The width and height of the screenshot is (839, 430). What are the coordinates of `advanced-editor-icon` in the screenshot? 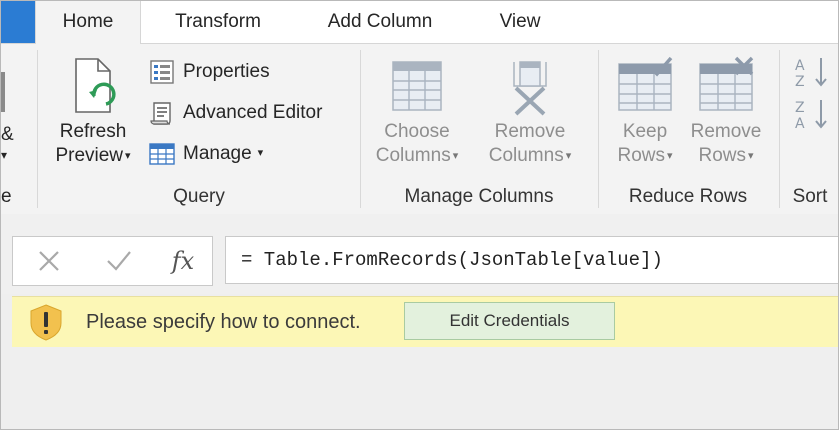 It's located at (162, 113).